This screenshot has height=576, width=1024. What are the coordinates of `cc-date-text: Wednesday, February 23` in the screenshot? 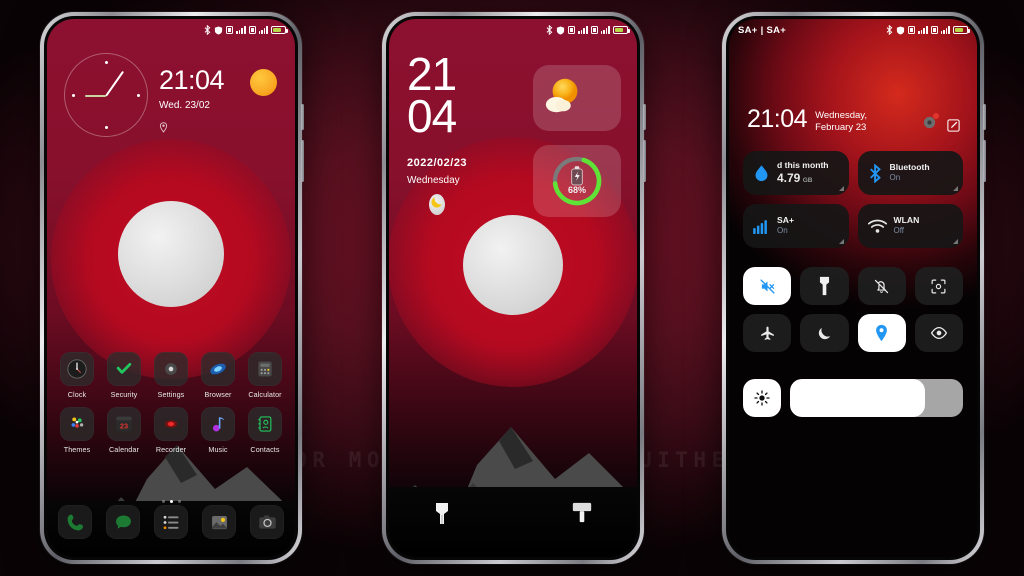 It's located at (841, 122).